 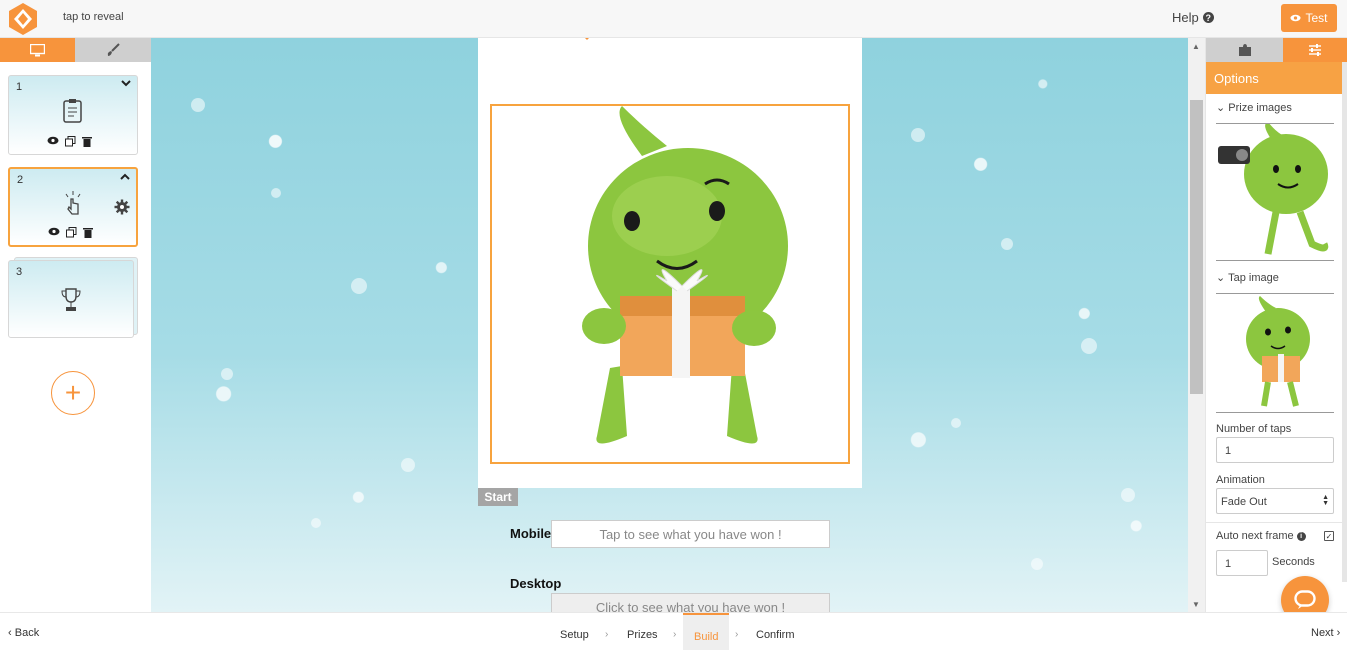 I want to click on tap-image-label: Tap image, so click(x=1253, y=278).